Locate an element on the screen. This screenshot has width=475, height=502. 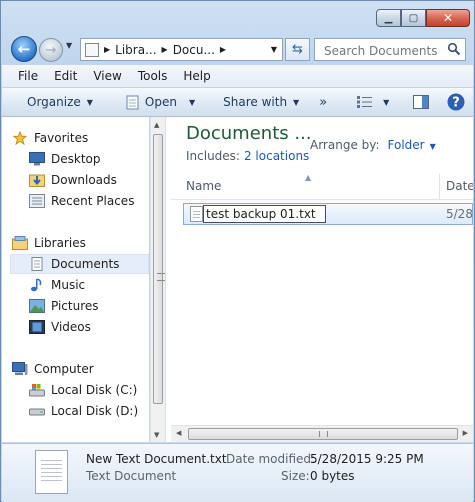
file-date: 5/28 is located at coordinates (459, 214).